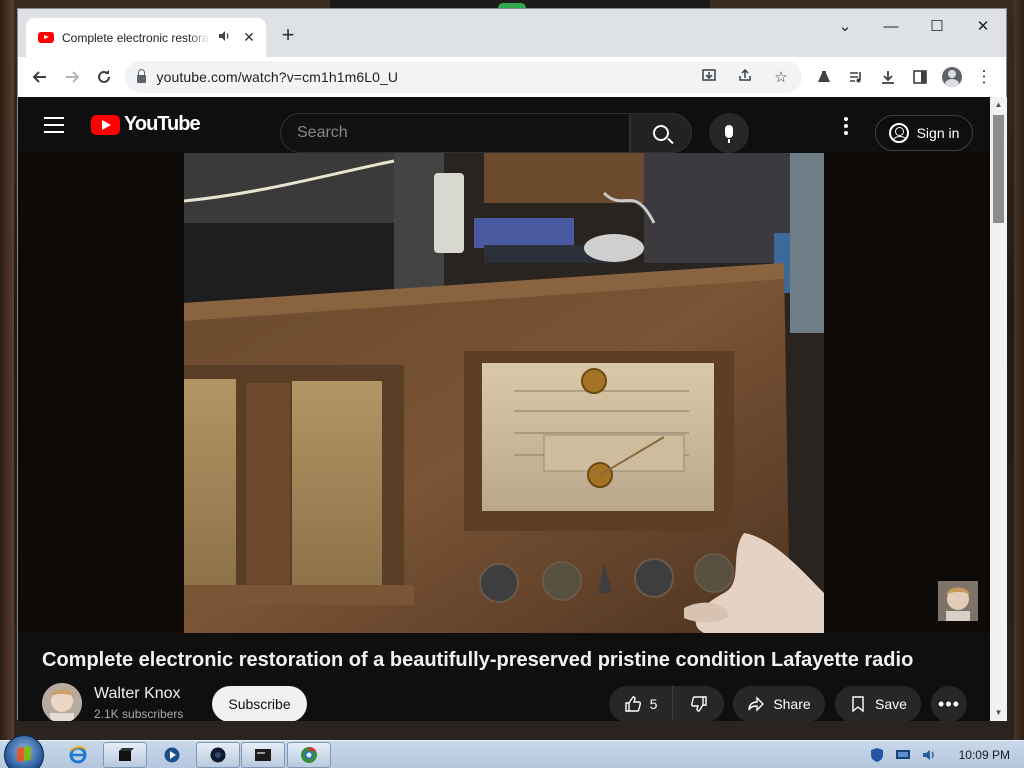 This screenshot has width=1024, height=768. I want to click on download-icon, so click(888, 77).